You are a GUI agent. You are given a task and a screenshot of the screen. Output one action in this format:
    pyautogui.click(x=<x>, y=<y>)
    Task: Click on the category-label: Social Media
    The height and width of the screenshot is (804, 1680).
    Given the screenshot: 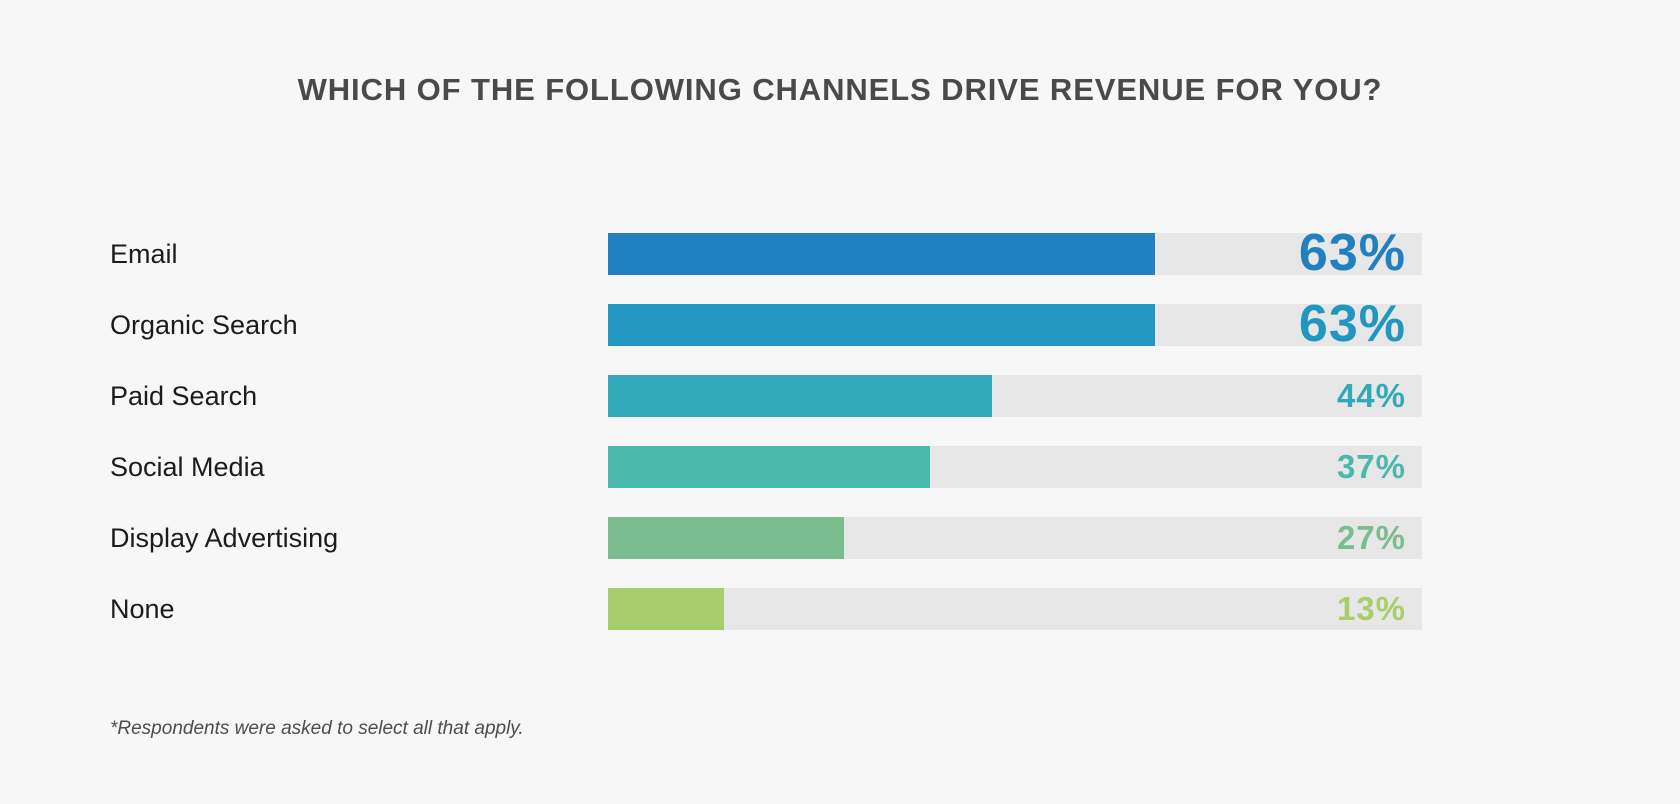 What is the action you would take?
    pyautogui.click(x=187, y=467)
    